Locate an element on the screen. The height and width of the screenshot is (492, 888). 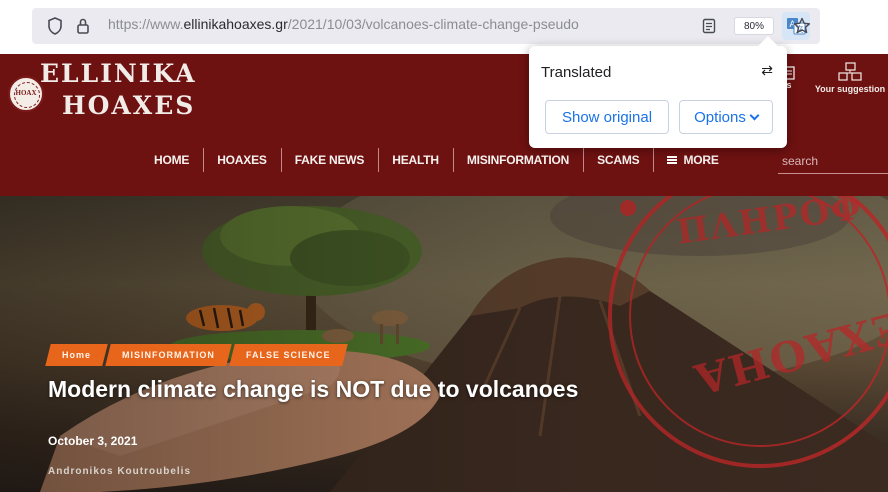
popup-title: Translated is located at coordinates (576, 72).